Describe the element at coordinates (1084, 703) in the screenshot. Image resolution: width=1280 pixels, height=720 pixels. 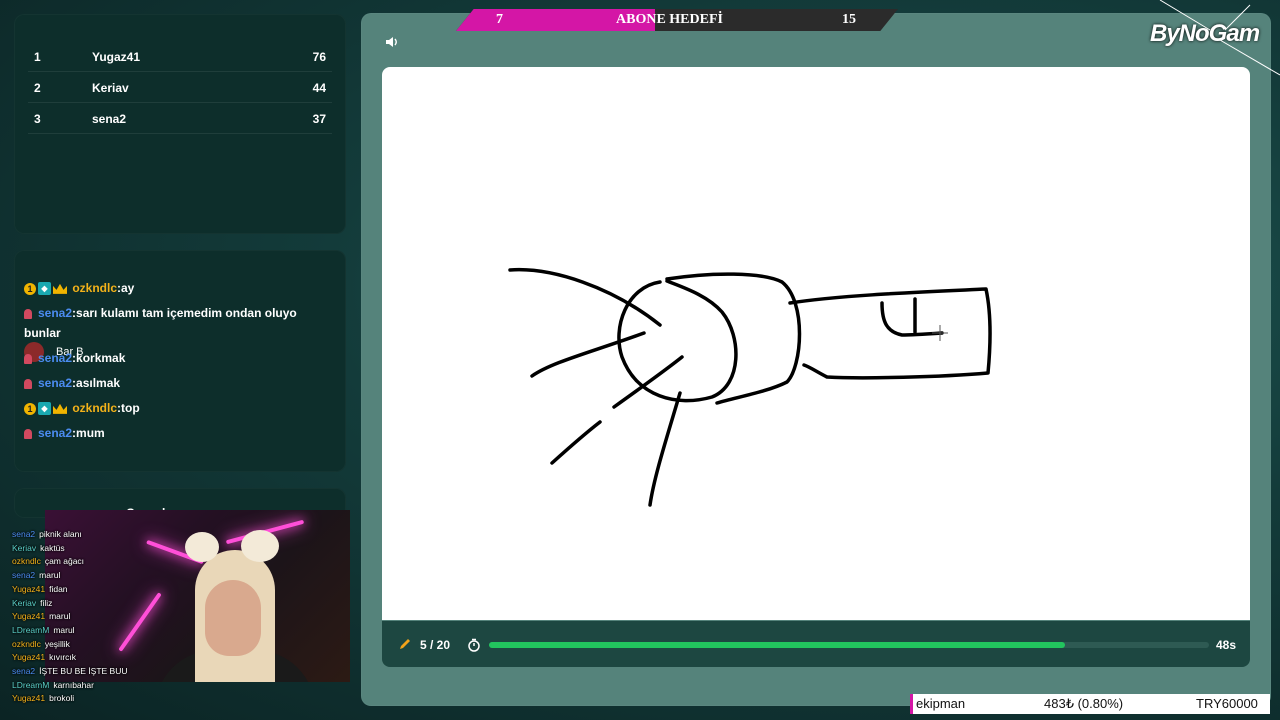
I see `ticker-change: 483₺ (0.80%)` at that location.